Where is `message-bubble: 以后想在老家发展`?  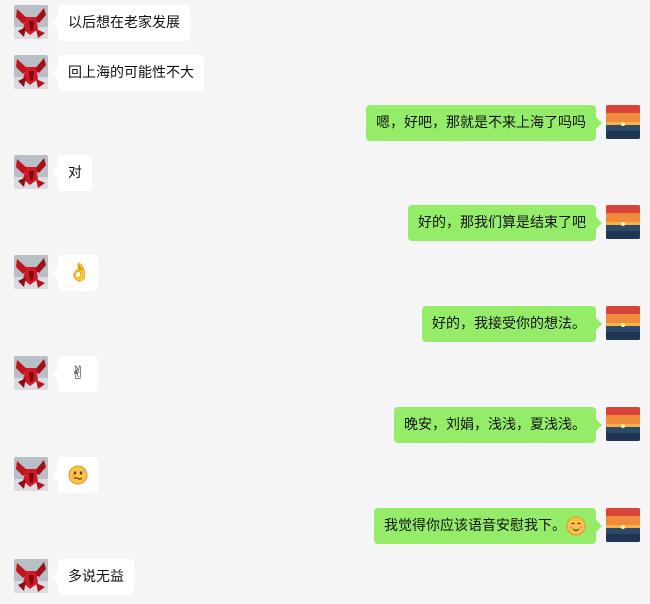
message-bubble: 以后想在老家发展 is located at coordinates (121, 23).